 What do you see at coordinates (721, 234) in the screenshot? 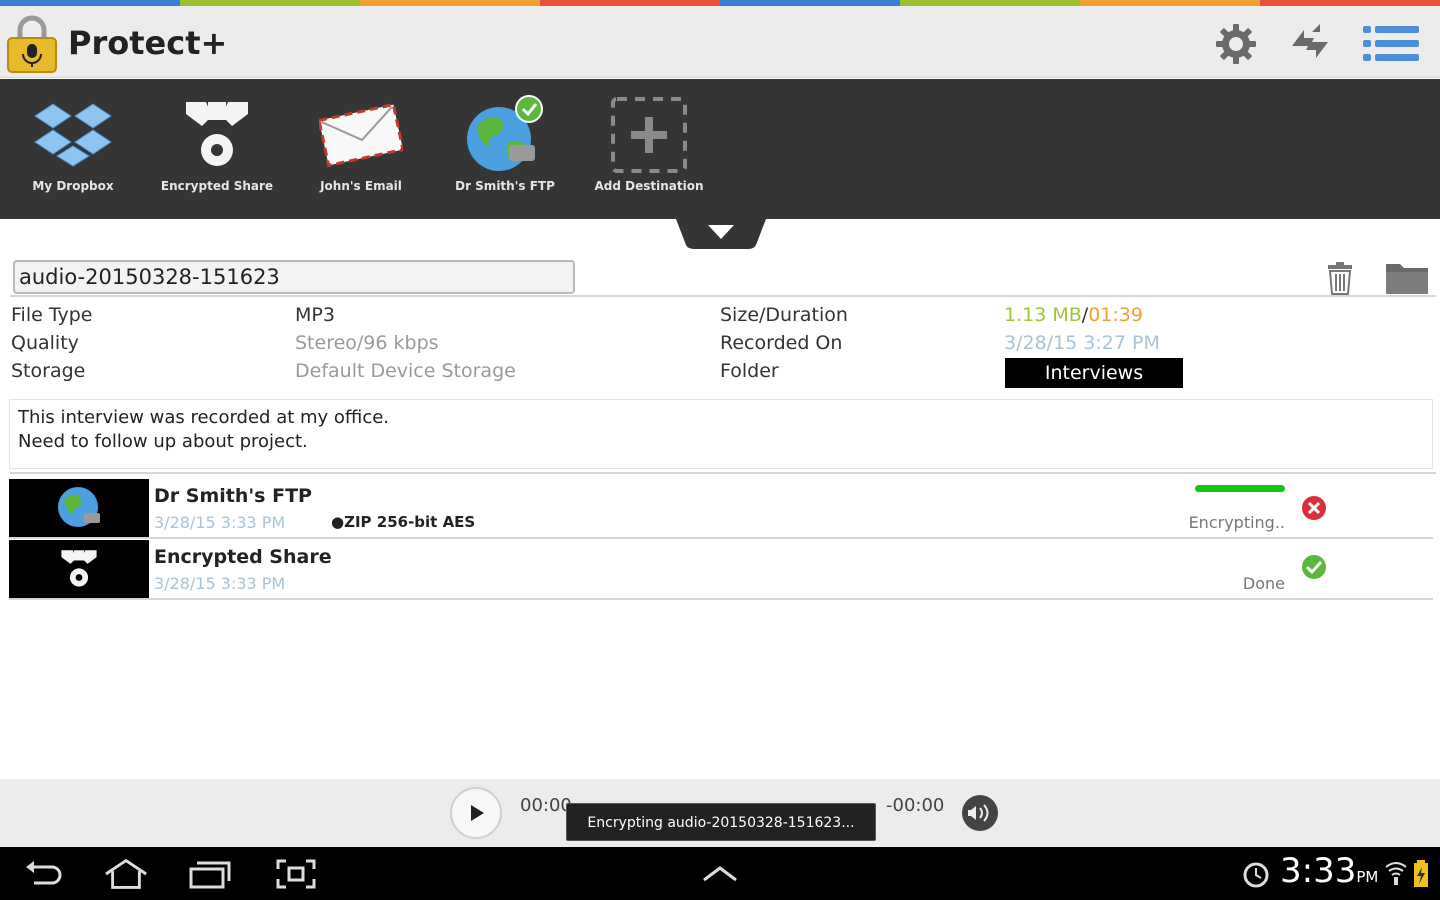
I see `collapse-toggle-button` at bounding box center [721, 234].